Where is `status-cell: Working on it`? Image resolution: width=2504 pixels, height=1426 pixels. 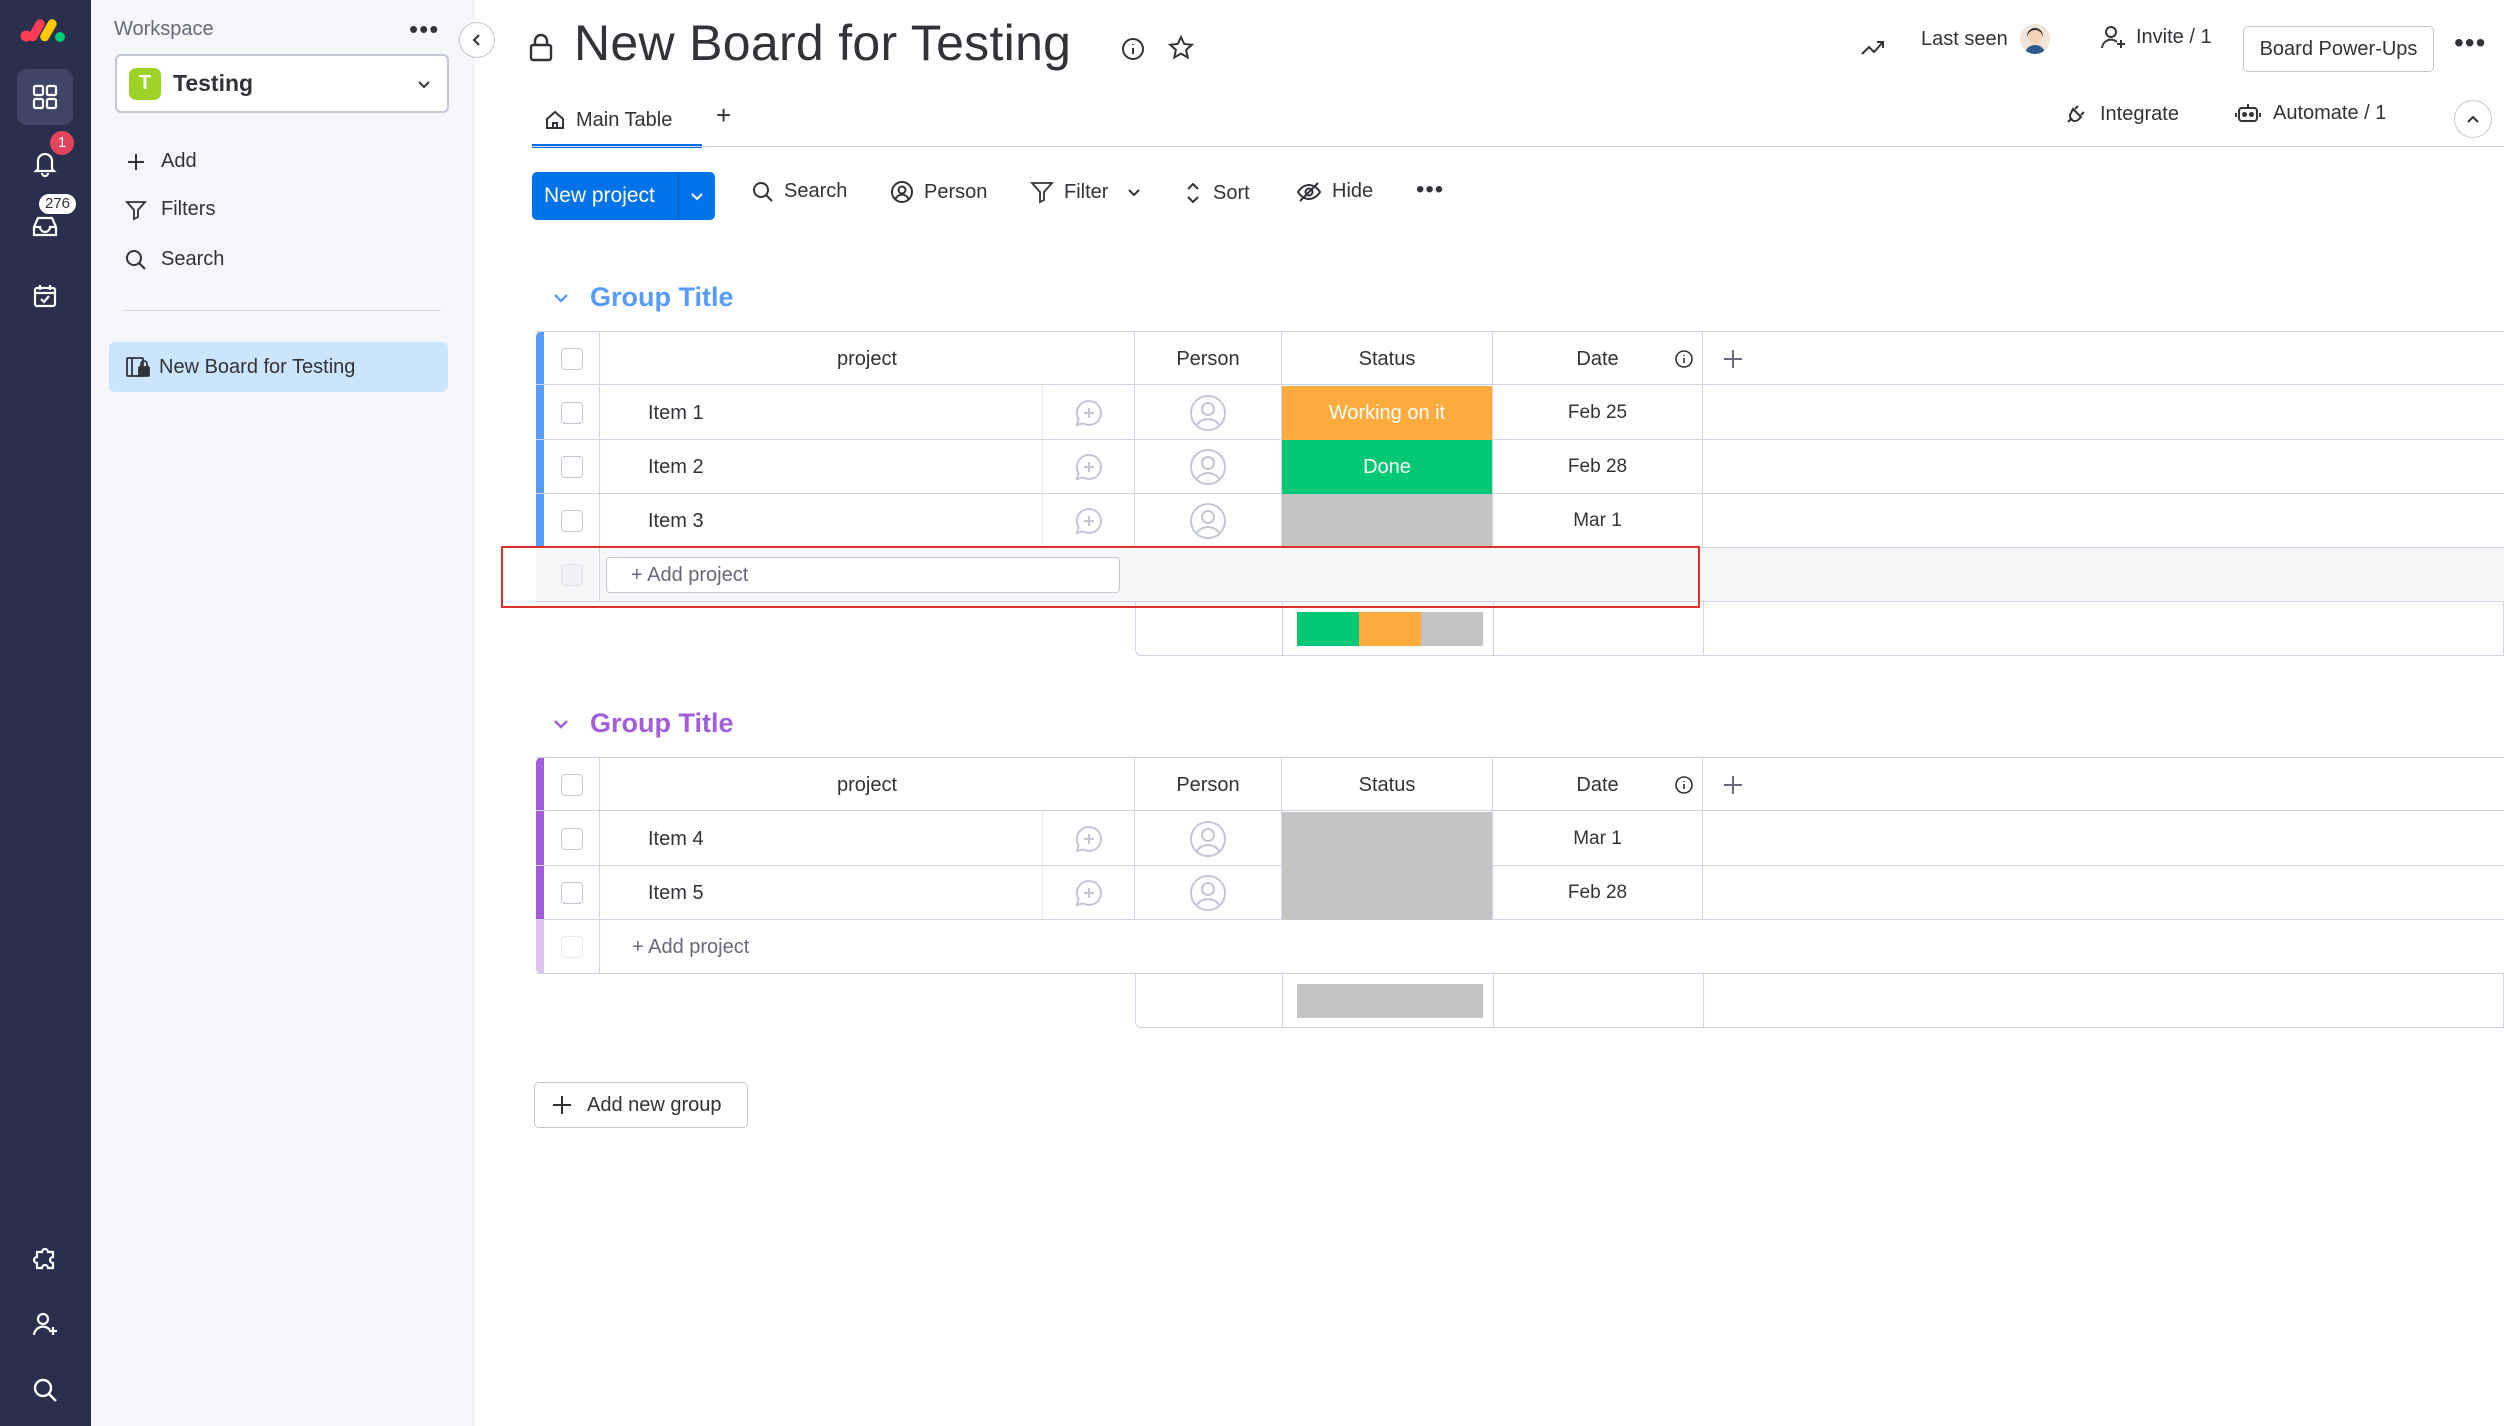 status-cell: Working on it is located at coordinates (1387, 413).